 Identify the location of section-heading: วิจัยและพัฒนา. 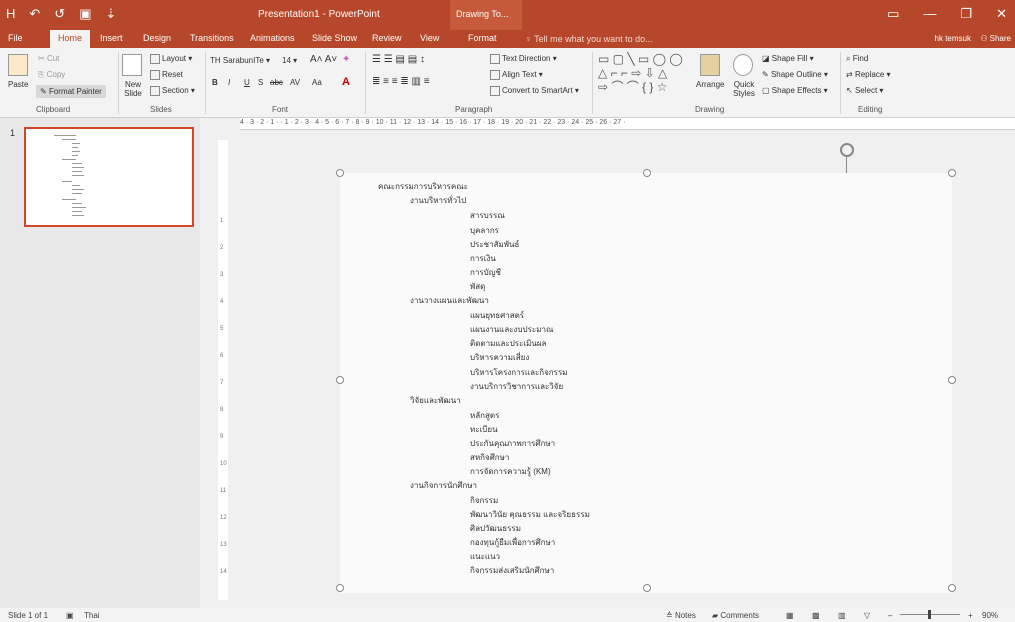
(435, 400).